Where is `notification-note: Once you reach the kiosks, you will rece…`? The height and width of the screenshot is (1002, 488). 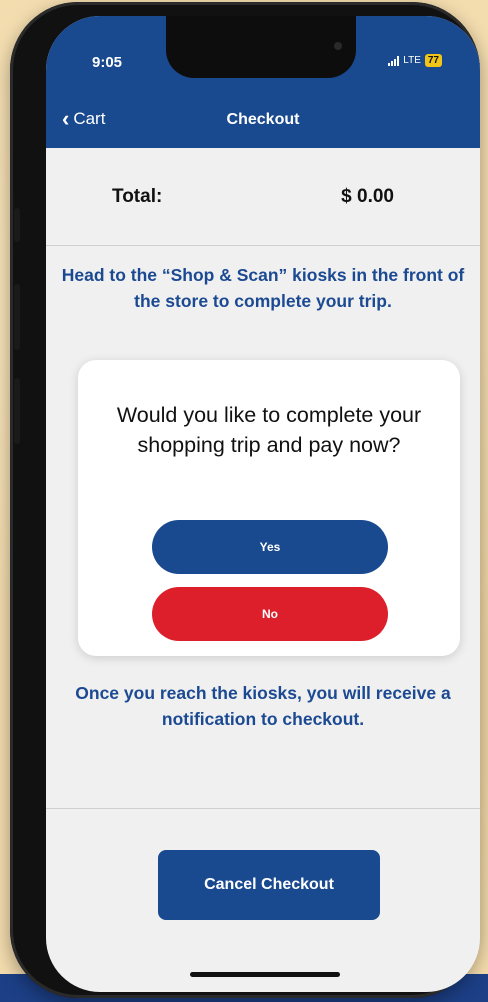 notification-note: Once you reach the kiosks, you will rece… is located at coordinates (263, 706).